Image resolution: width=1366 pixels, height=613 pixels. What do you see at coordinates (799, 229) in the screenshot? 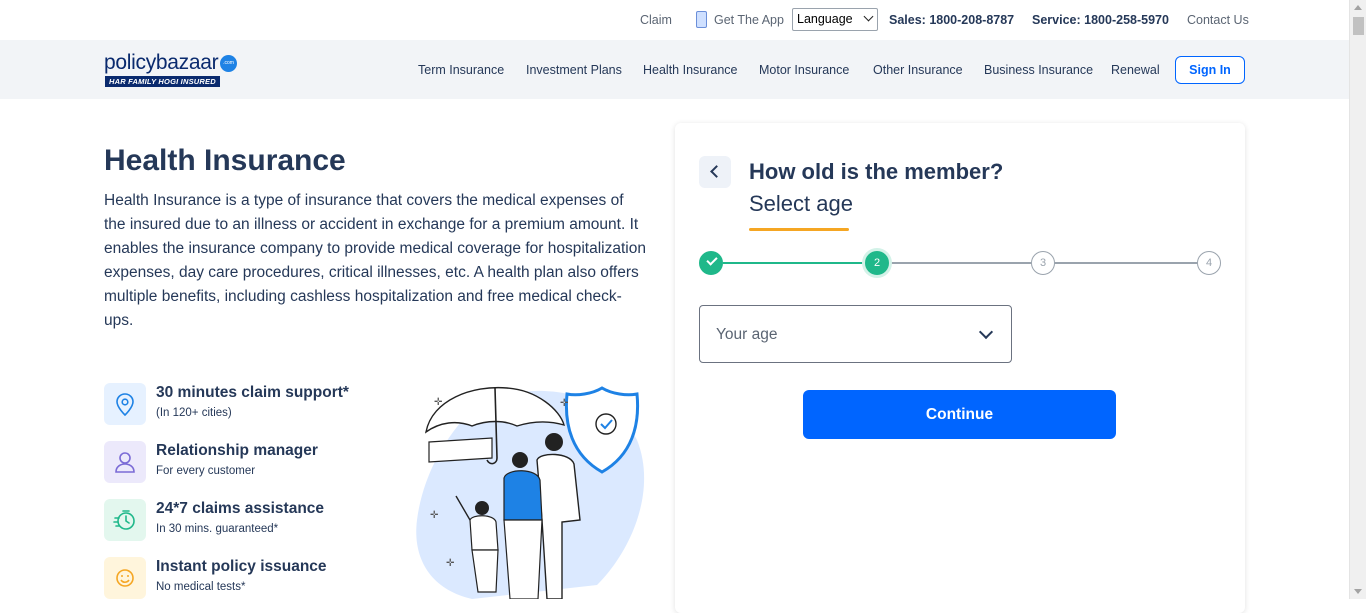
I see `subtitle-underline` at bounding box center [799, 229].